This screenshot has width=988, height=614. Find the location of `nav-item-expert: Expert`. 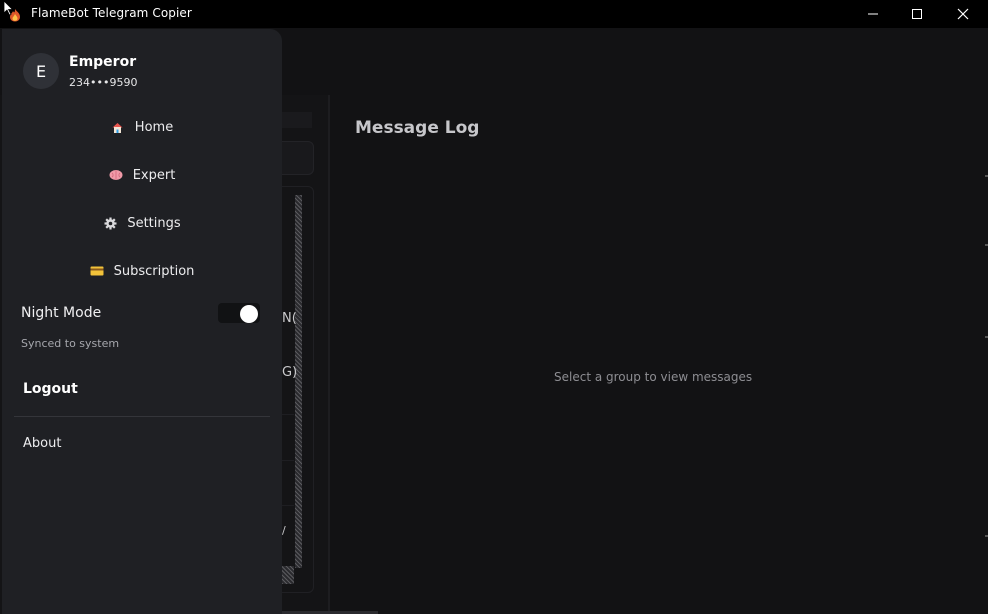

nav-item-expert: Expert is located at coordinates (142, 175).